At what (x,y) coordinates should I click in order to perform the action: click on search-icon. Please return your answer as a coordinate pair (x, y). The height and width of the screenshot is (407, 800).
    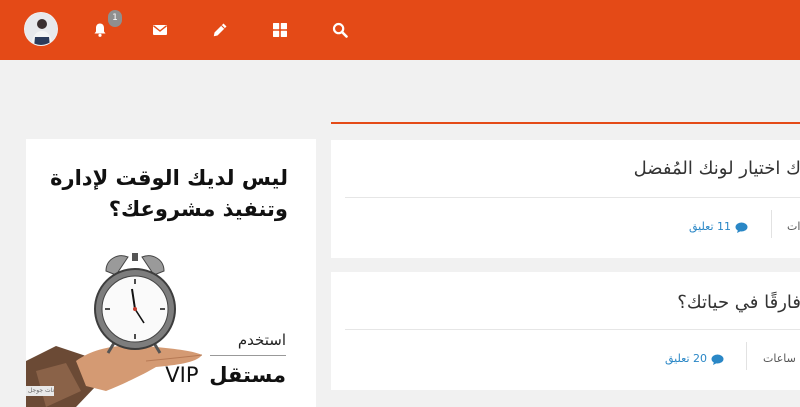
    Looking at the image, I should click on (340, 30).